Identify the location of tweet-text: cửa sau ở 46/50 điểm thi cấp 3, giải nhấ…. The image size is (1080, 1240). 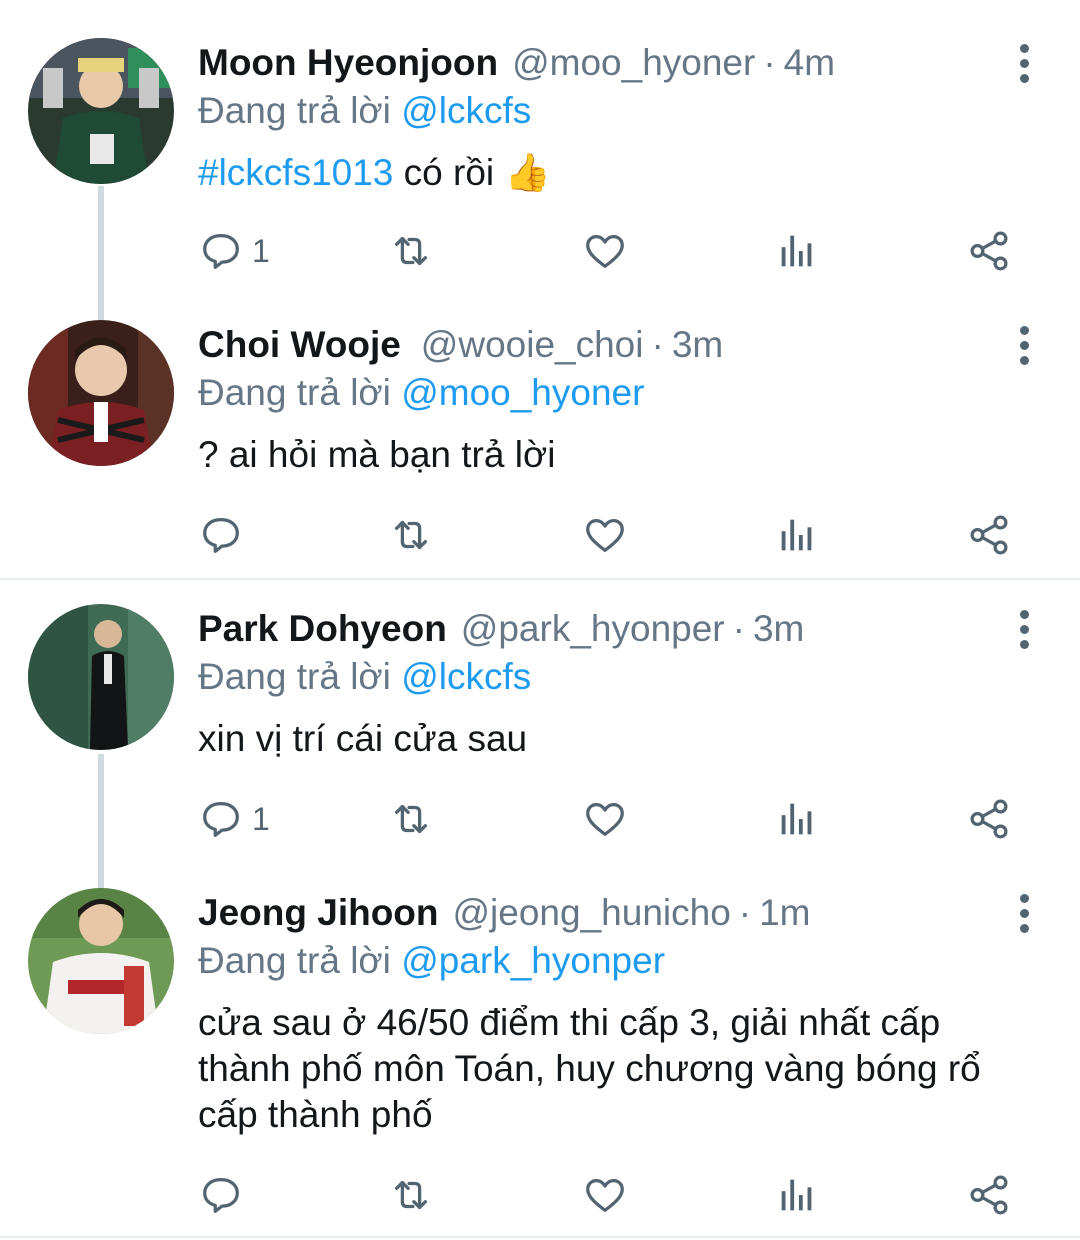
(613, 1069).